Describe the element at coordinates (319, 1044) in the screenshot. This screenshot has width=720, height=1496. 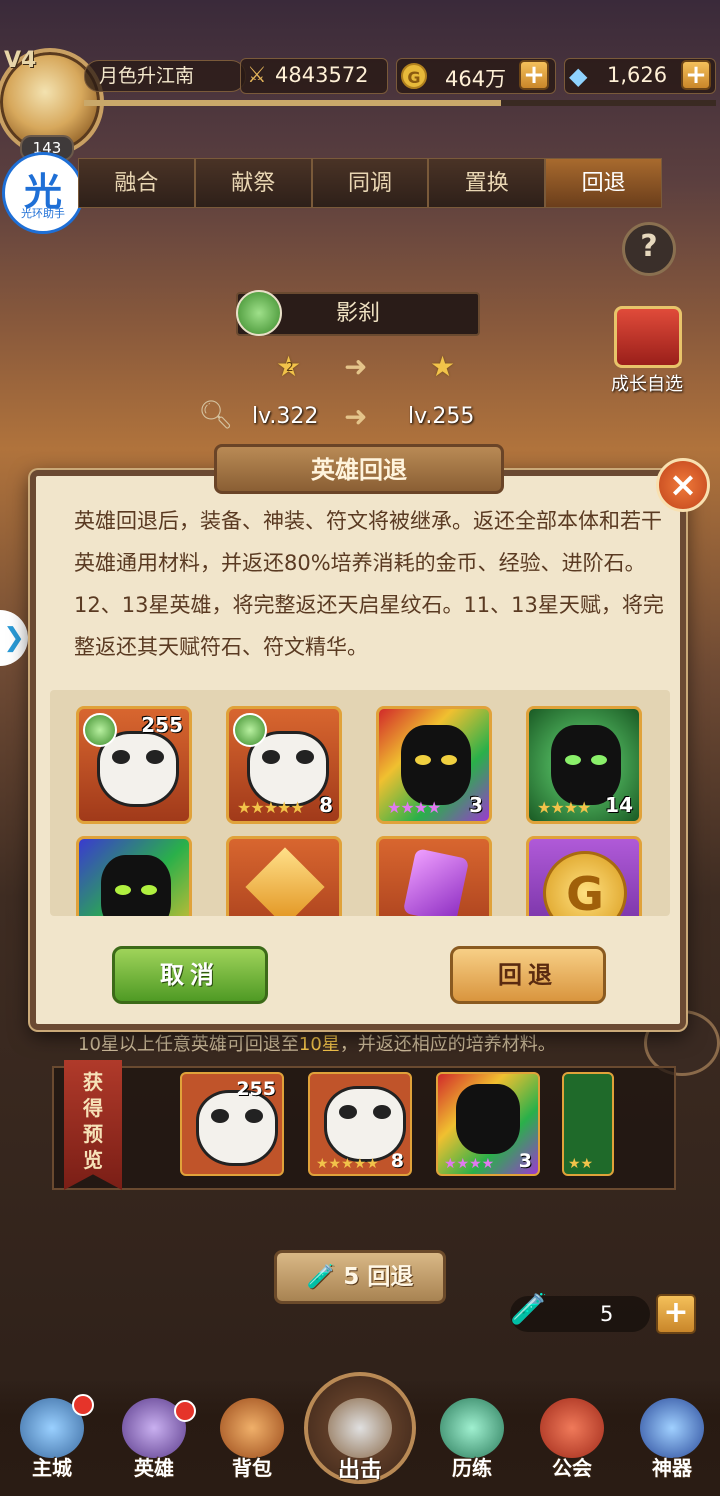
I see `hint-highlight: 10星` at that location.